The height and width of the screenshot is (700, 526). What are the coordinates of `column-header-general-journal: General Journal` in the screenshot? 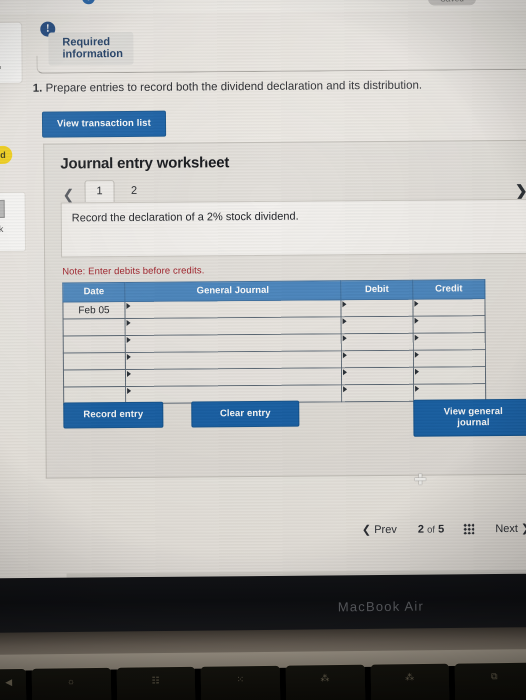 It's located at (232, 291).